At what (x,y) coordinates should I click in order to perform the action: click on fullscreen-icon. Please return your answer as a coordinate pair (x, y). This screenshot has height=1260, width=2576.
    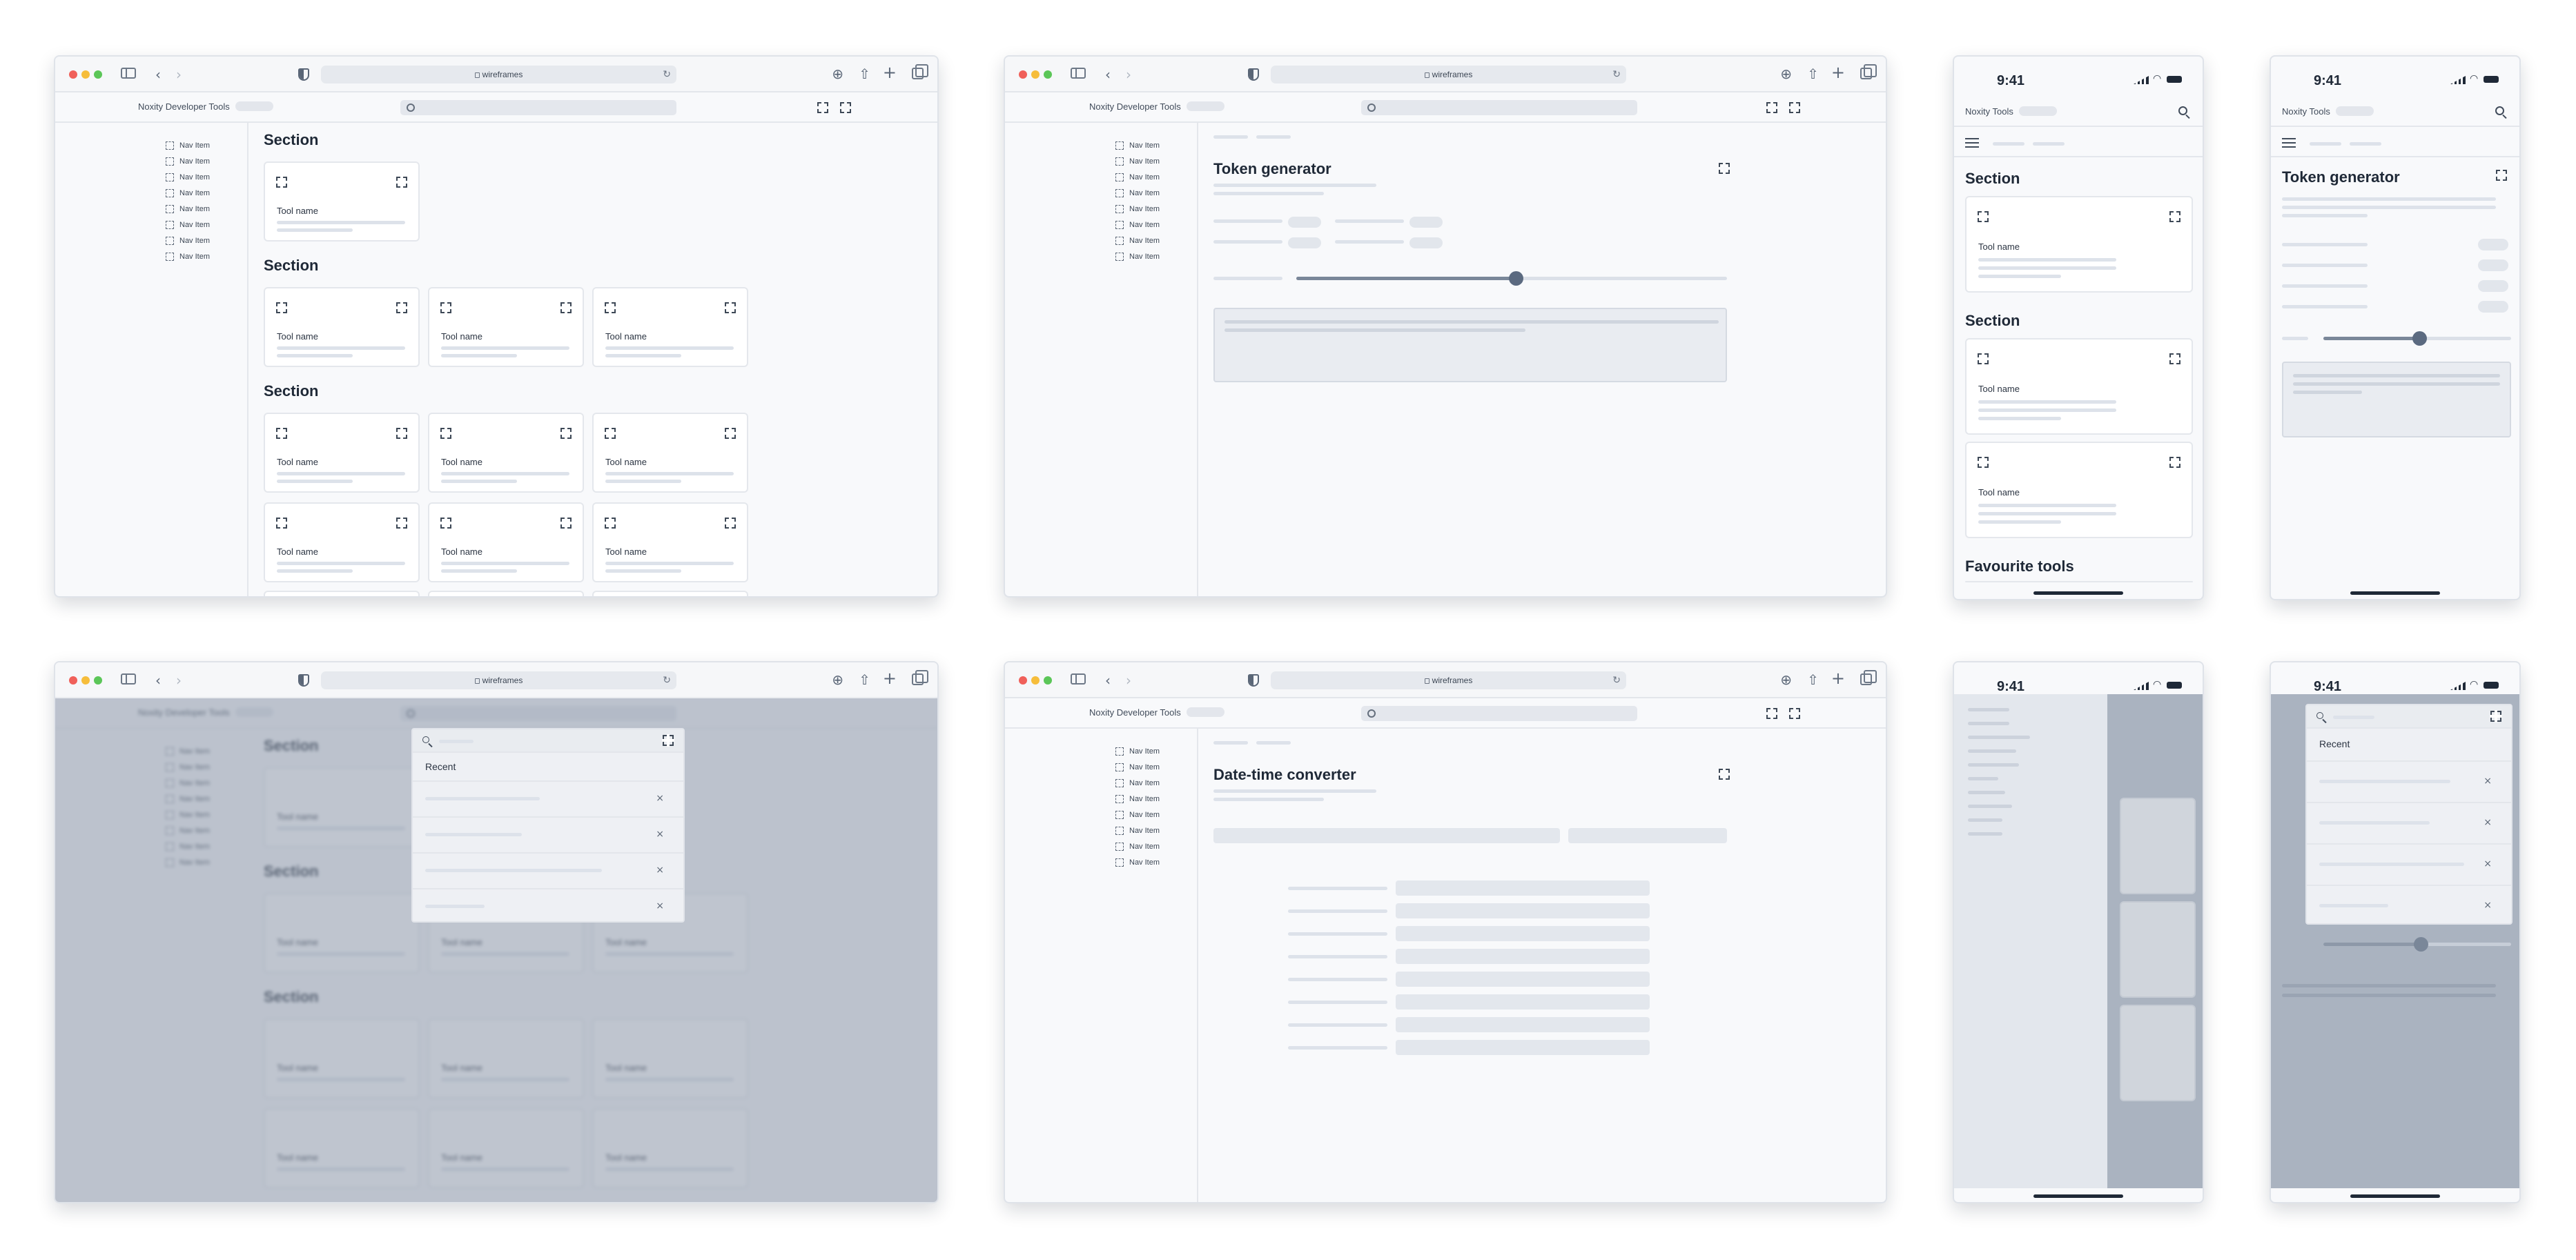
    Looking at the image, I should click on (845, 107).